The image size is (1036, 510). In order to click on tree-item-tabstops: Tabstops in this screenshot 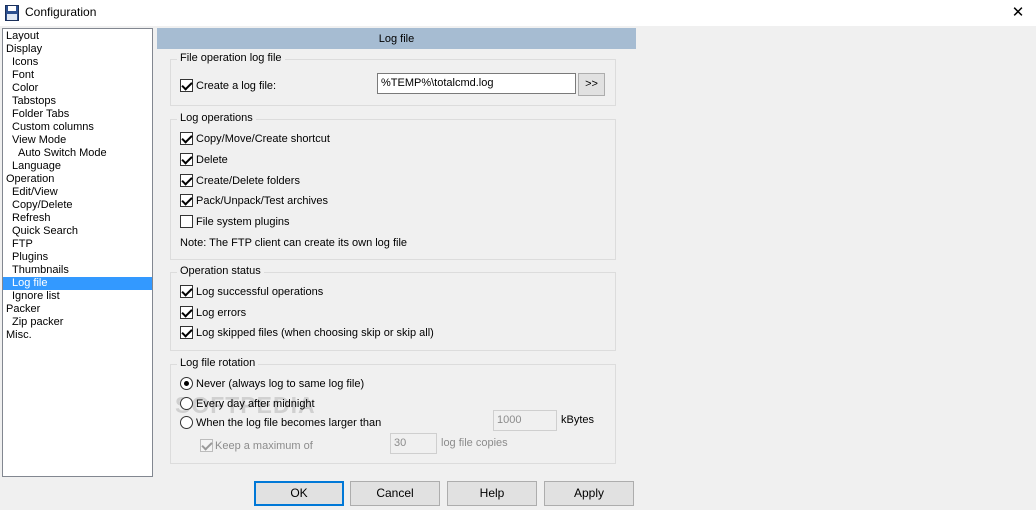, I will do `click(77, 101)`.